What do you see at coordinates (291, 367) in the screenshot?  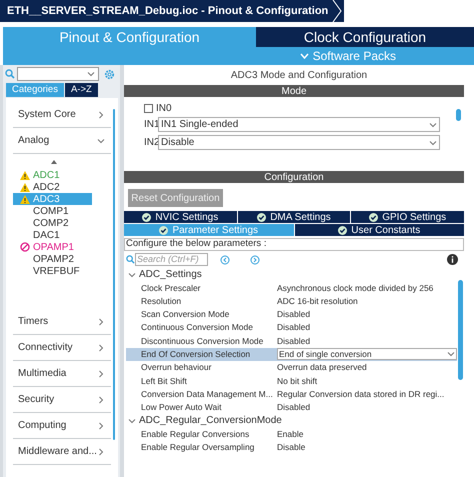 I see `parameter-row: Overrun behaviour Overrun data preserved` at bounding box center [291, 367].